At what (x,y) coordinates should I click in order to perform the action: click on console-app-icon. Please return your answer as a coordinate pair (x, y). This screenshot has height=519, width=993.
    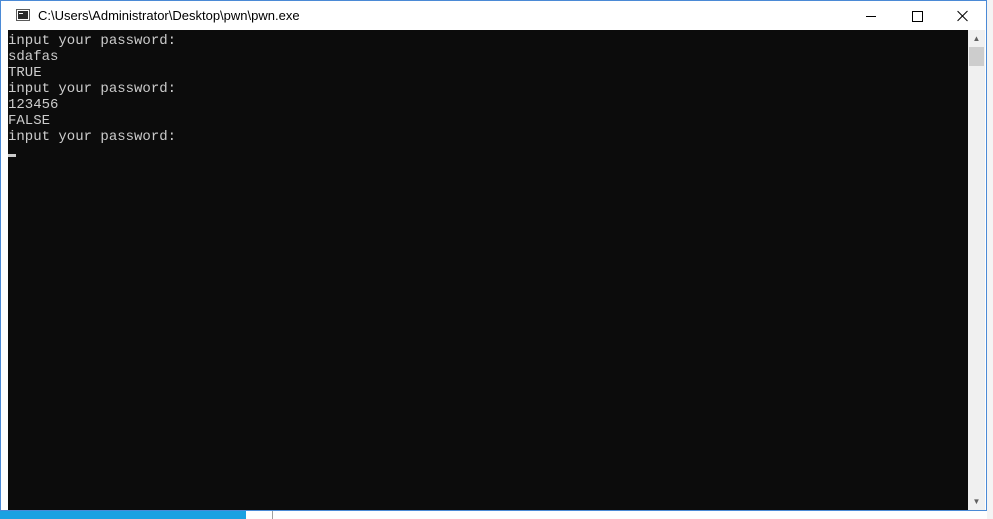
    Looking at the image, I should click on (23, 15).